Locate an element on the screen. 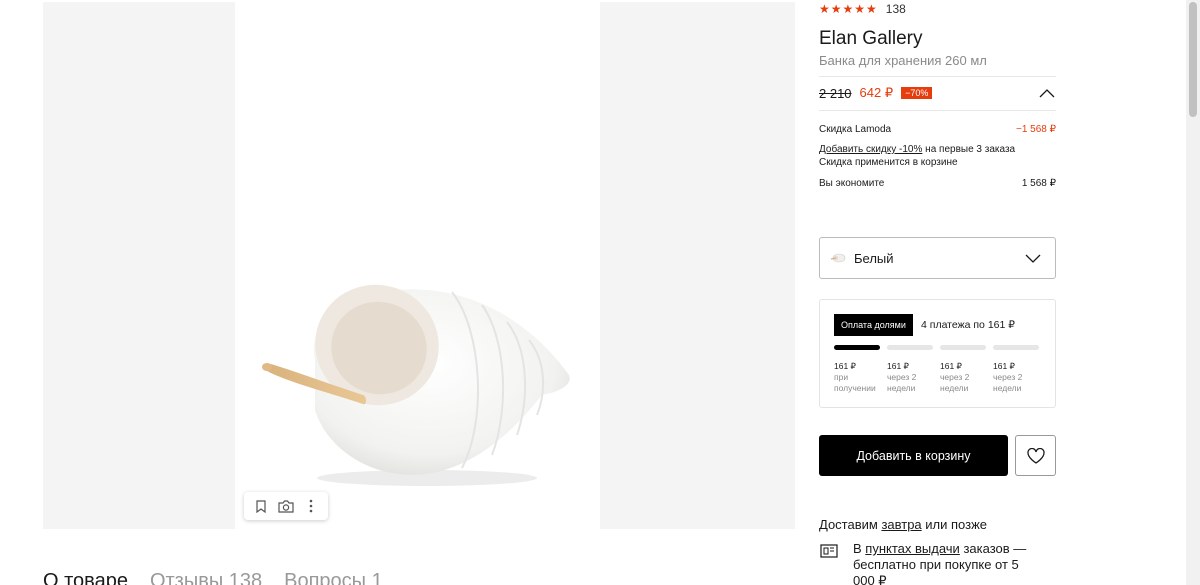 The height and width of the screenshot is (585, 1200). collapse-price-details-button is located at coordinates (1047, 93).